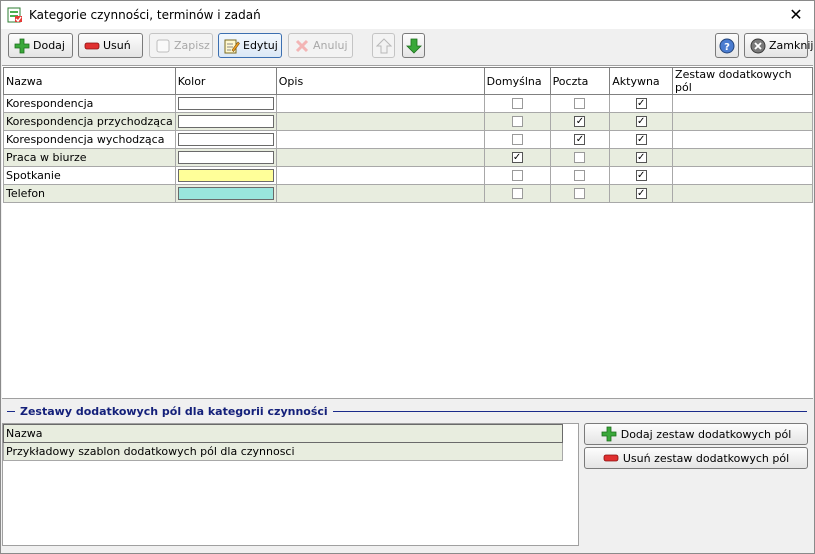  Describe the element at coordinates (641, 81) in the screenshot. I see `column-header-active: Aktywna` at that location.